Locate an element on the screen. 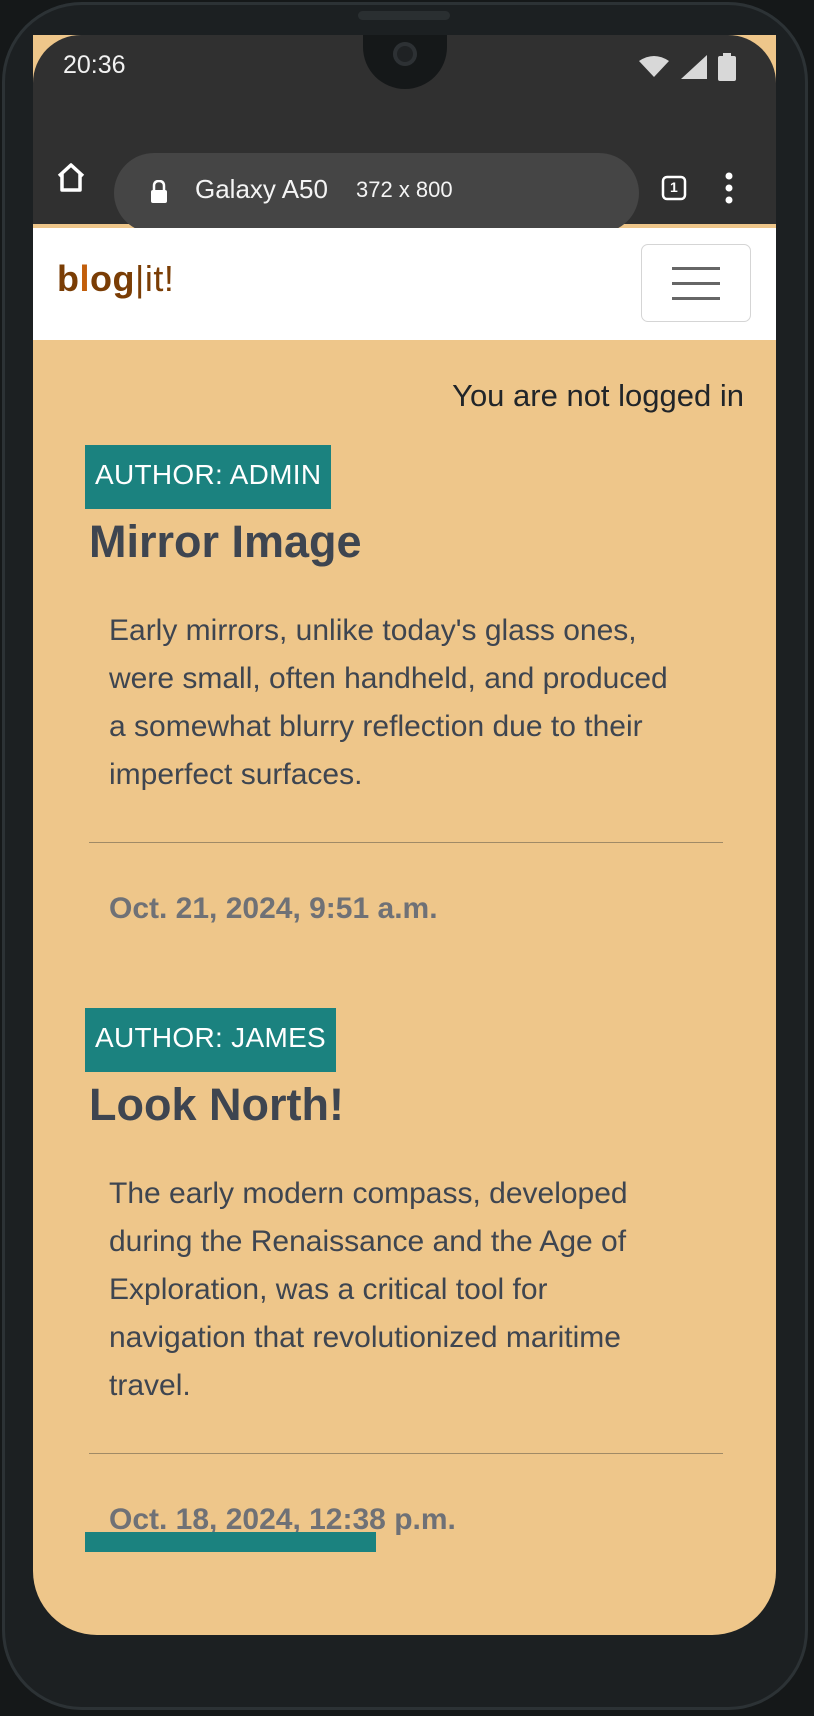 Image resolution: width=814 pixels, height=1716 pixels. wifi-icon is located at coordinates (654, 66).